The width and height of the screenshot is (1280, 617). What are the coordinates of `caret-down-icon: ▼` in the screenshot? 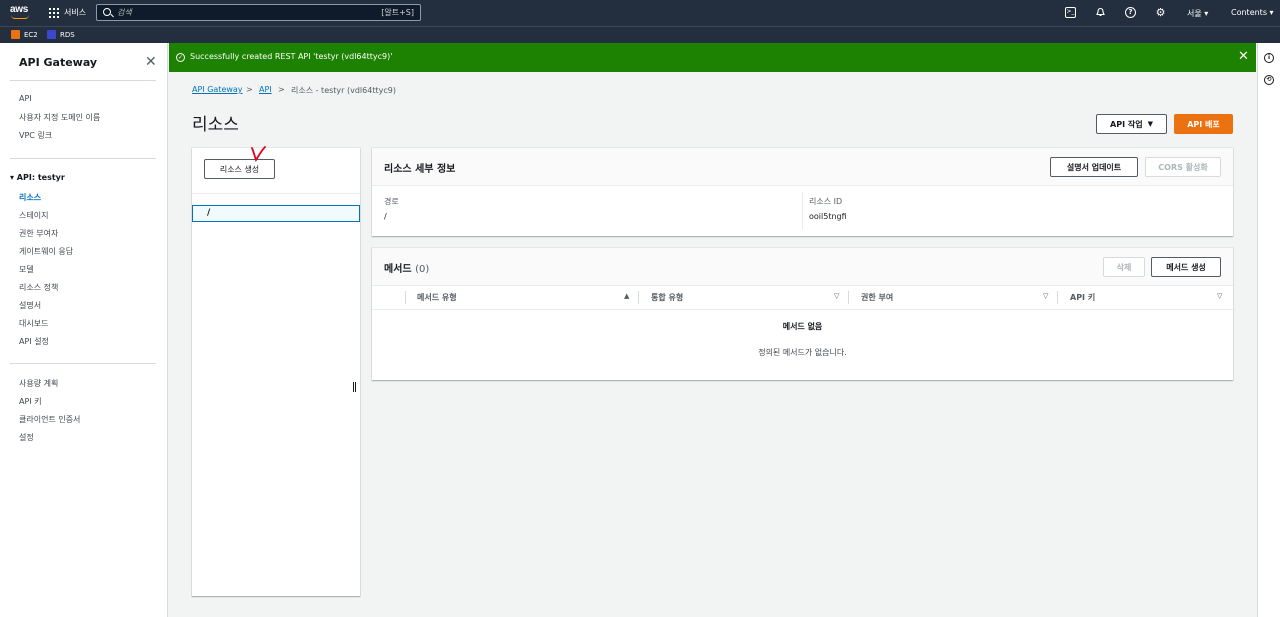 It's located at (1150, 124).